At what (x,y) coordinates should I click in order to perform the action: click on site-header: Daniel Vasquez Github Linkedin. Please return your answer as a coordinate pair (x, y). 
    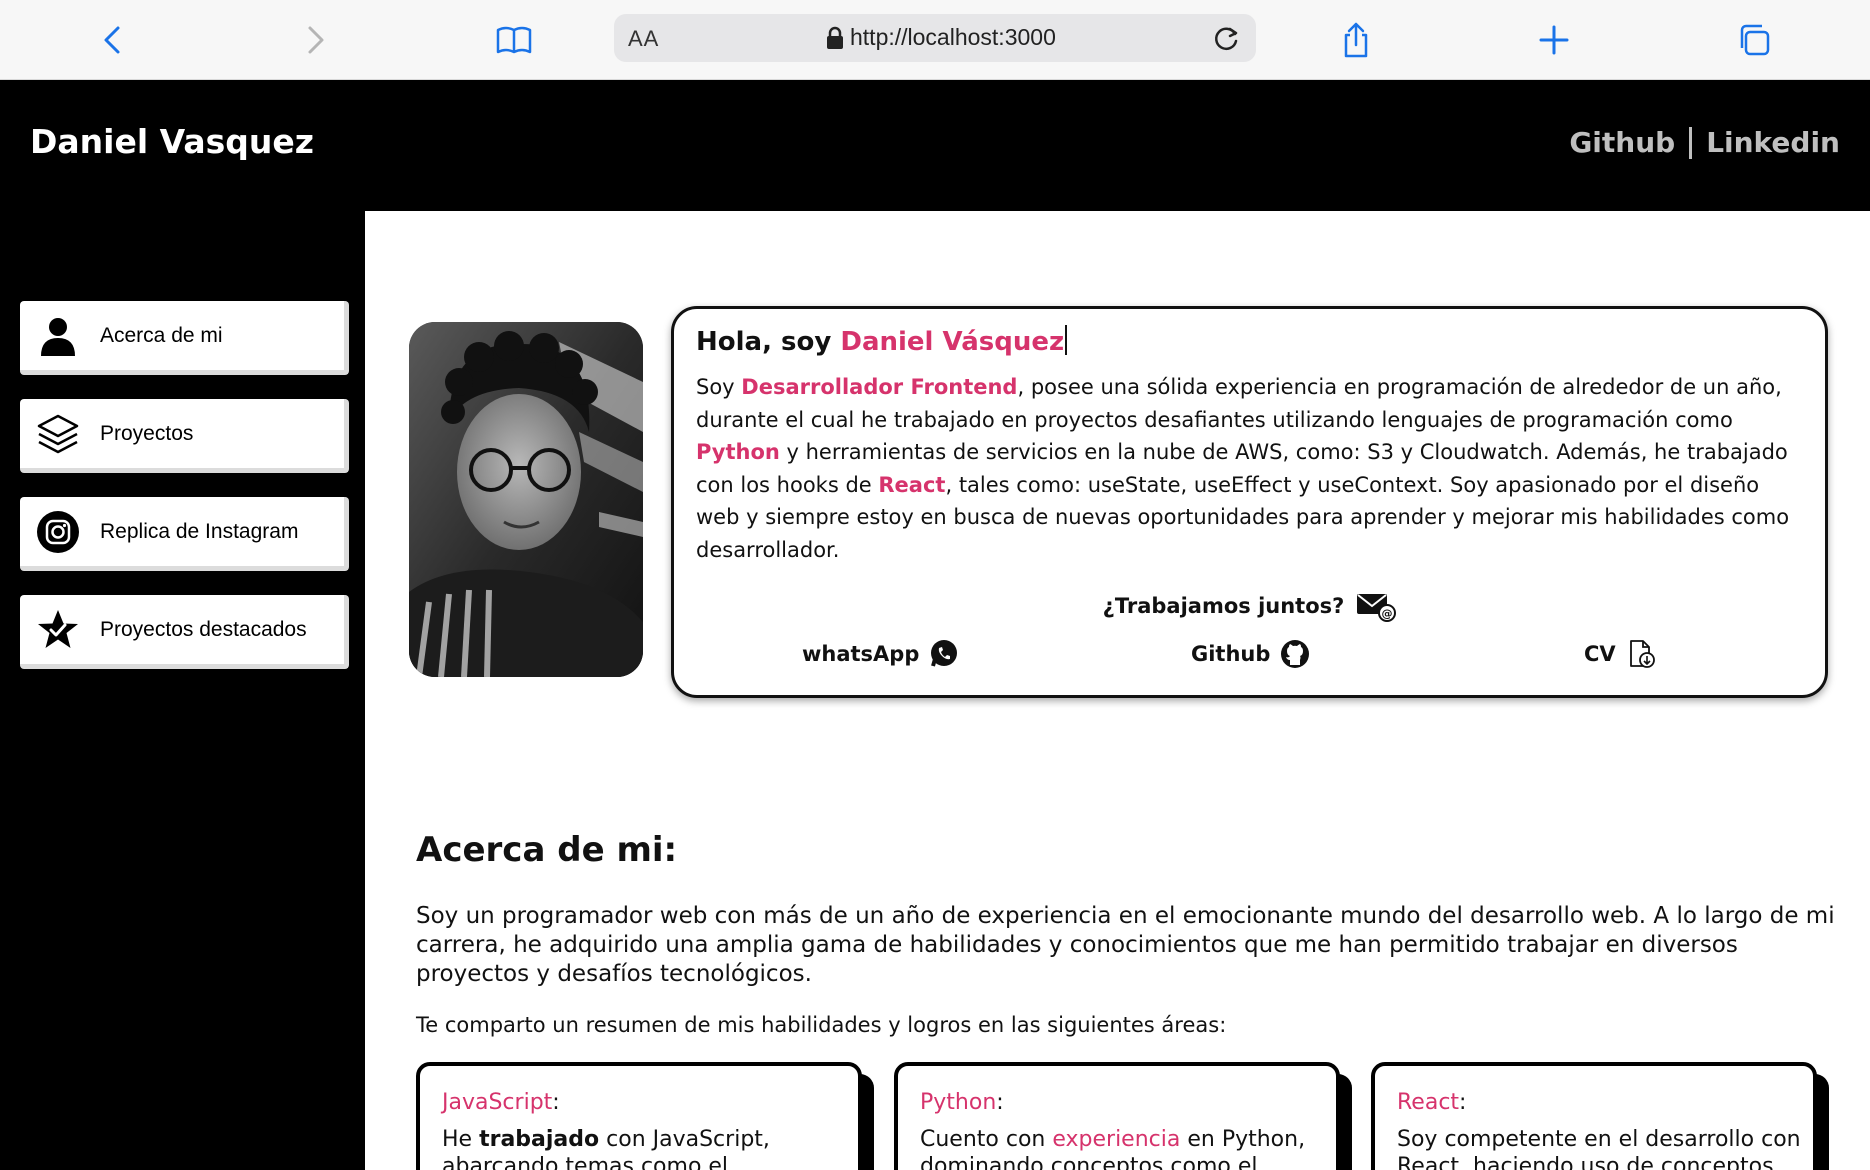
    Looking at the image, I should click on (935, 145).